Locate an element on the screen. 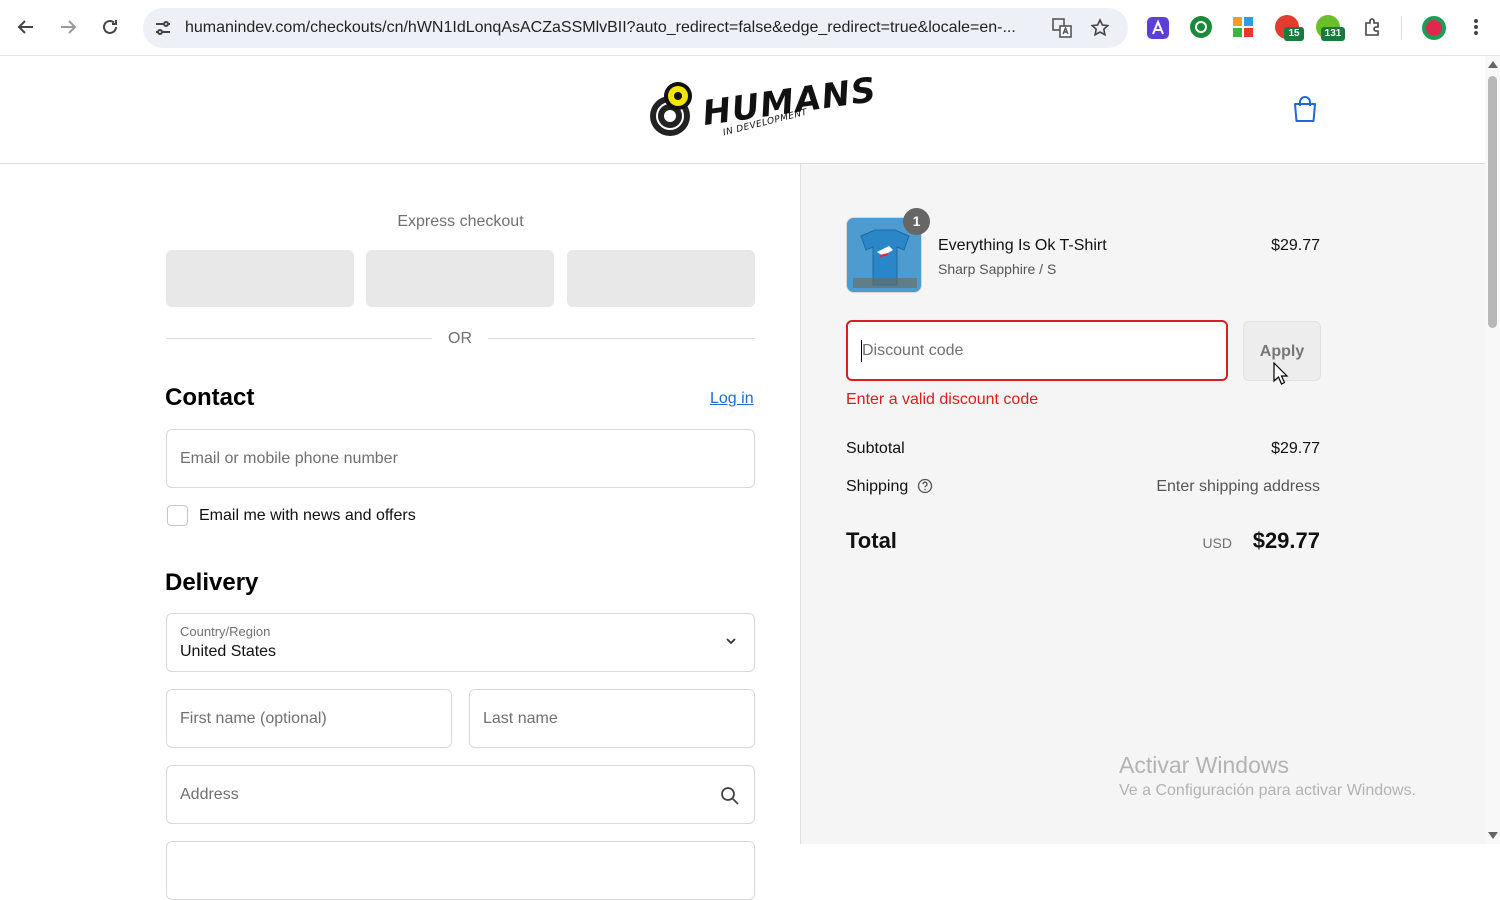 The image size is (1500, 900). forward-icon is located at coordinates (68, 27).